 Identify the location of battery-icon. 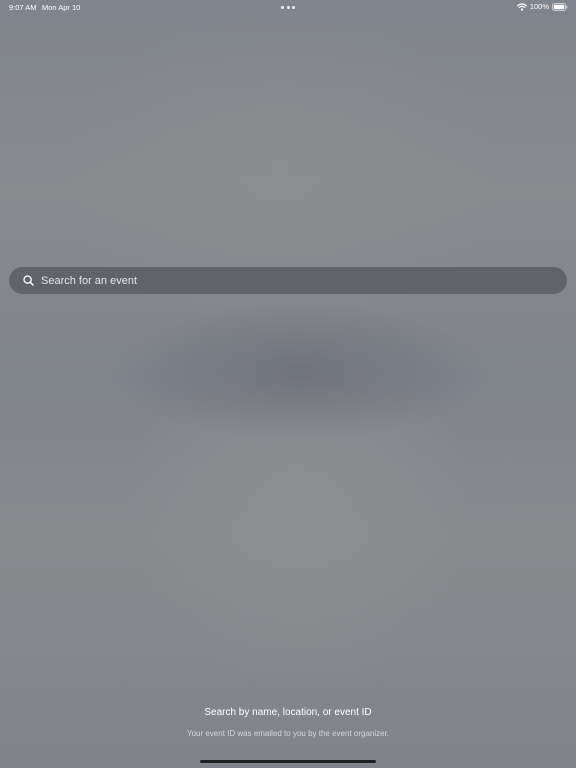
(560, 6).